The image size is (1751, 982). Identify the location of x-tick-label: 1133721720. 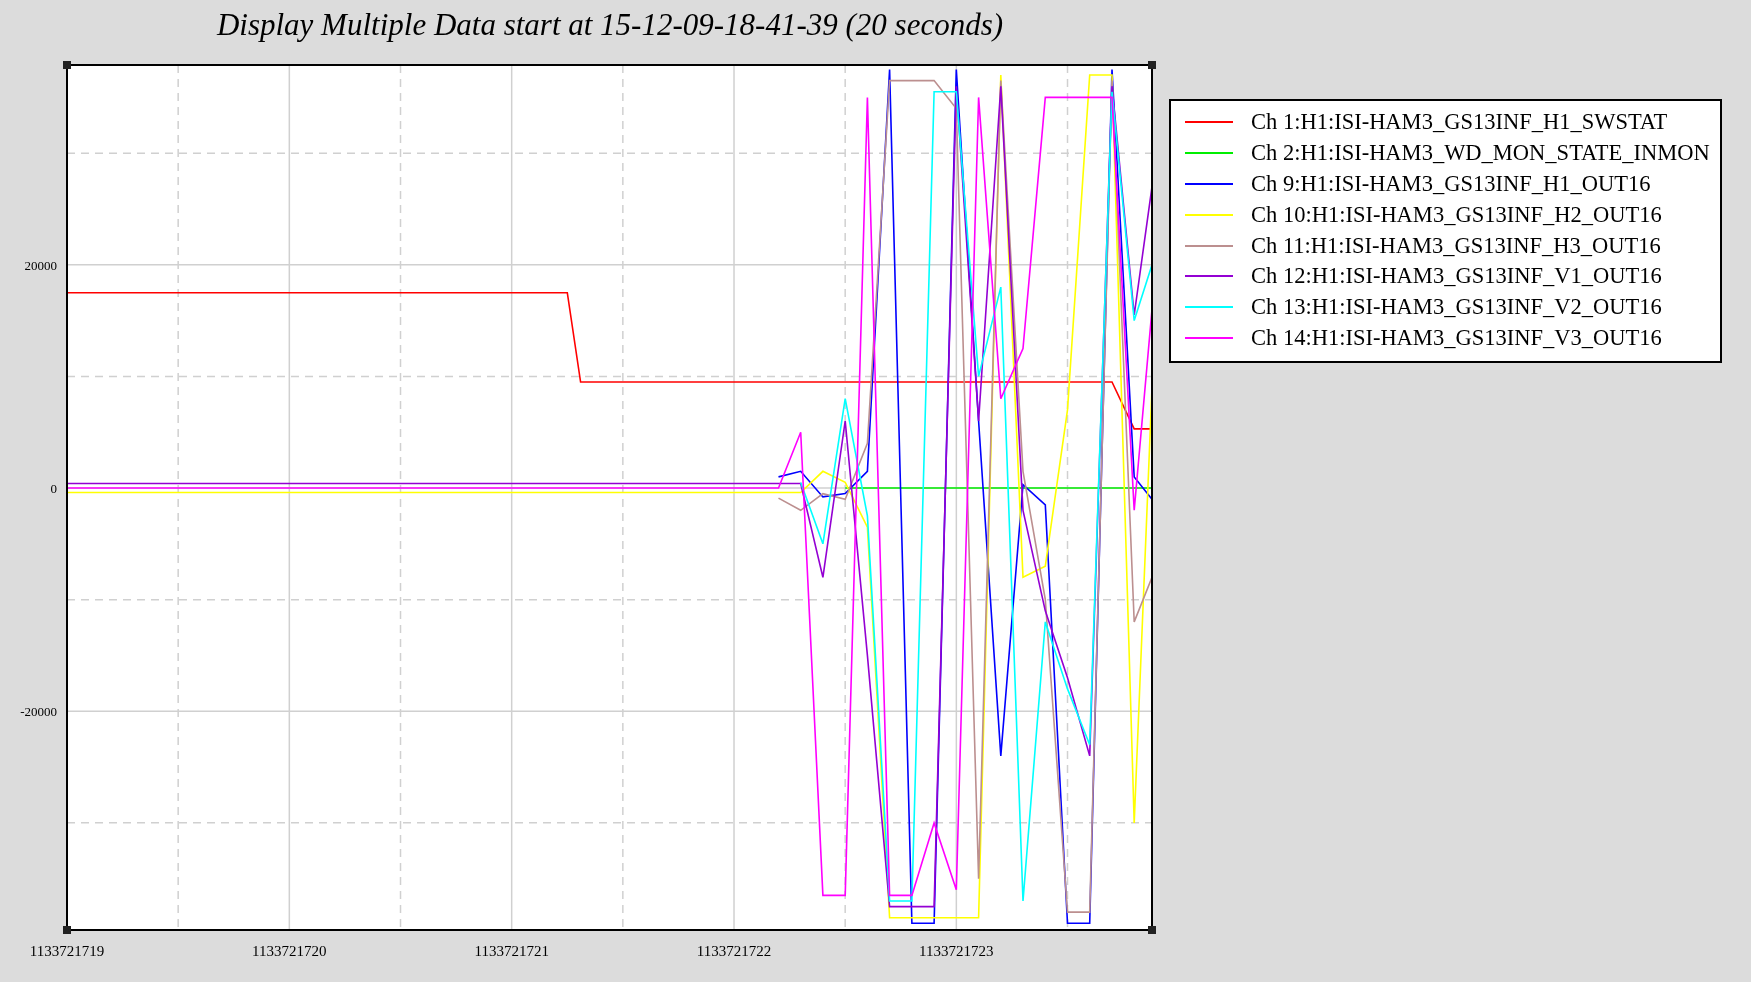
(289, 951).